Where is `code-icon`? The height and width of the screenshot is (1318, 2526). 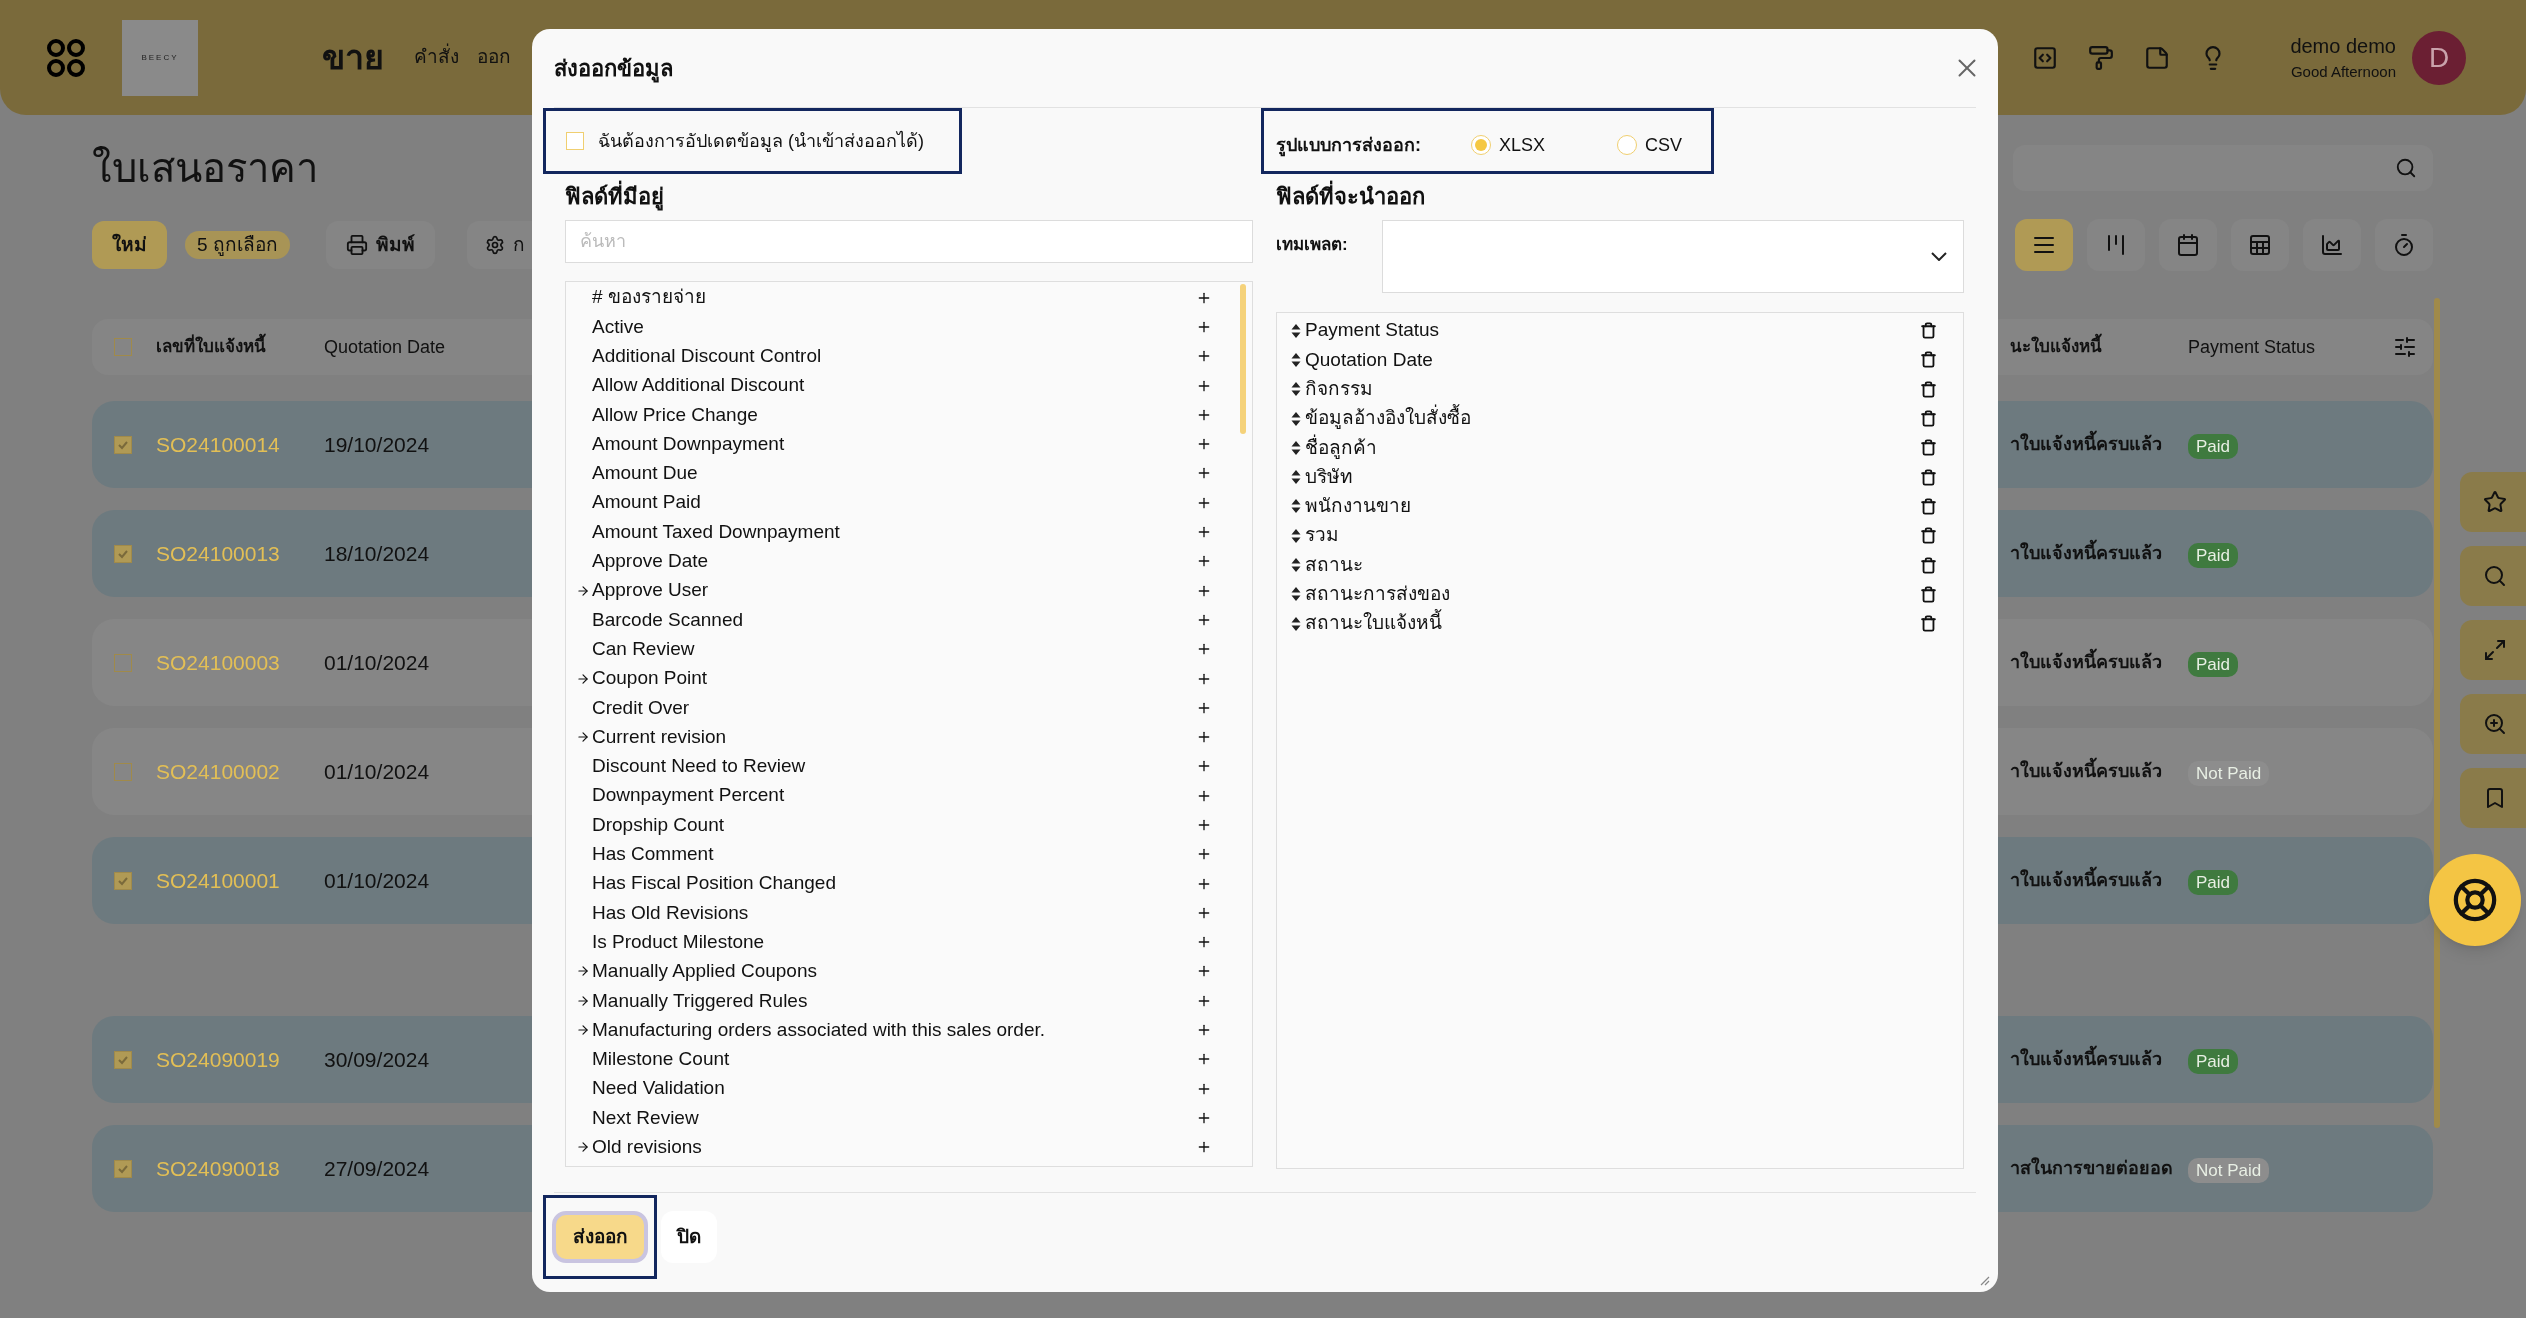 code-icon is located at coordinates (2045, 57).